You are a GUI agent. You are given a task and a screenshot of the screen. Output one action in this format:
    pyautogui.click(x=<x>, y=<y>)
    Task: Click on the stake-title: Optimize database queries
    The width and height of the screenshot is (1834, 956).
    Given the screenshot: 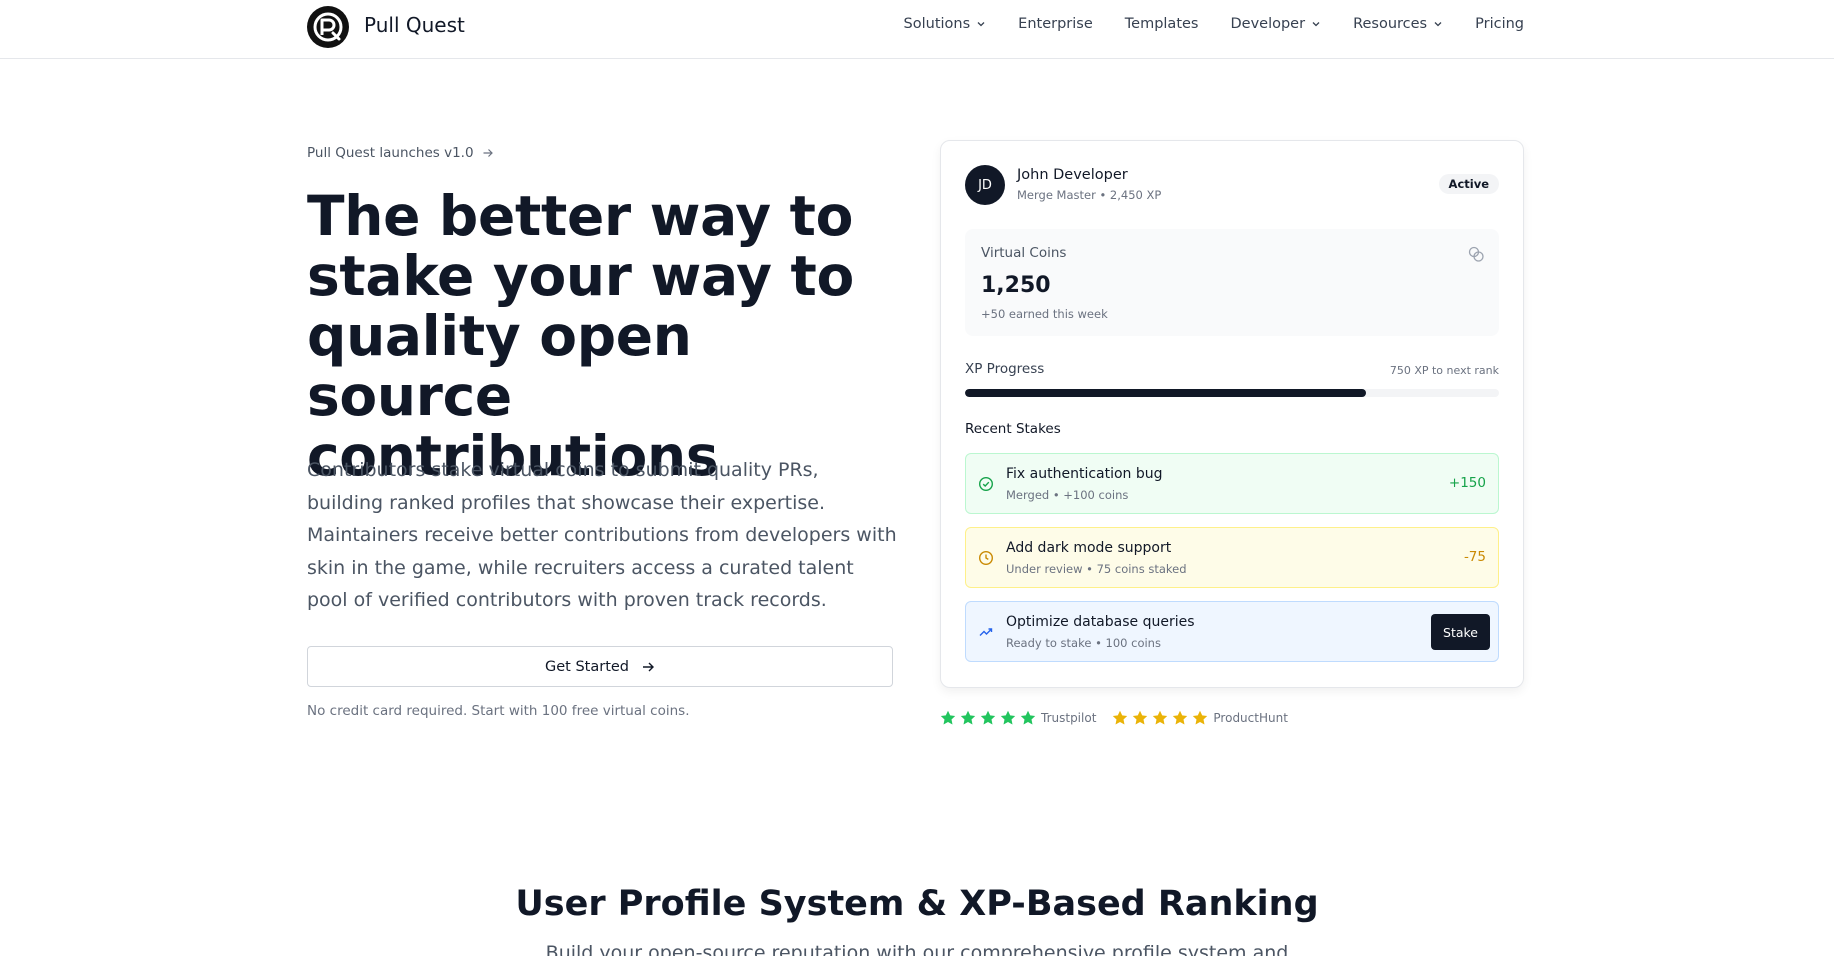 What is the action you would take?
    pyautogui.click(x=1100, y=622)
    